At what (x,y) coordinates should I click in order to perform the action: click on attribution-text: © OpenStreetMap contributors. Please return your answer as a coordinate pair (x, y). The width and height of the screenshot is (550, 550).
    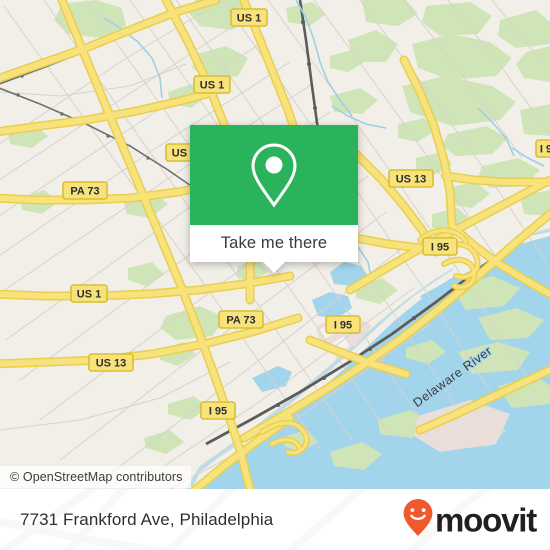
    Looking at the image, I should click on (96, 477).